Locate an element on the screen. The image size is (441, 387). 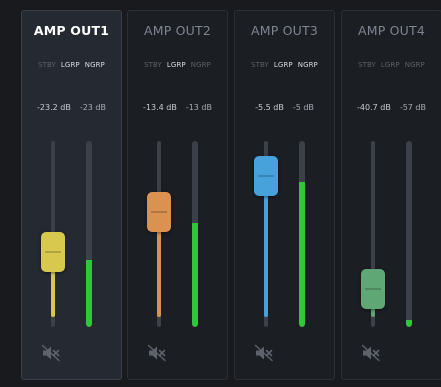
fader-fill is located at coordinates (266, 246).